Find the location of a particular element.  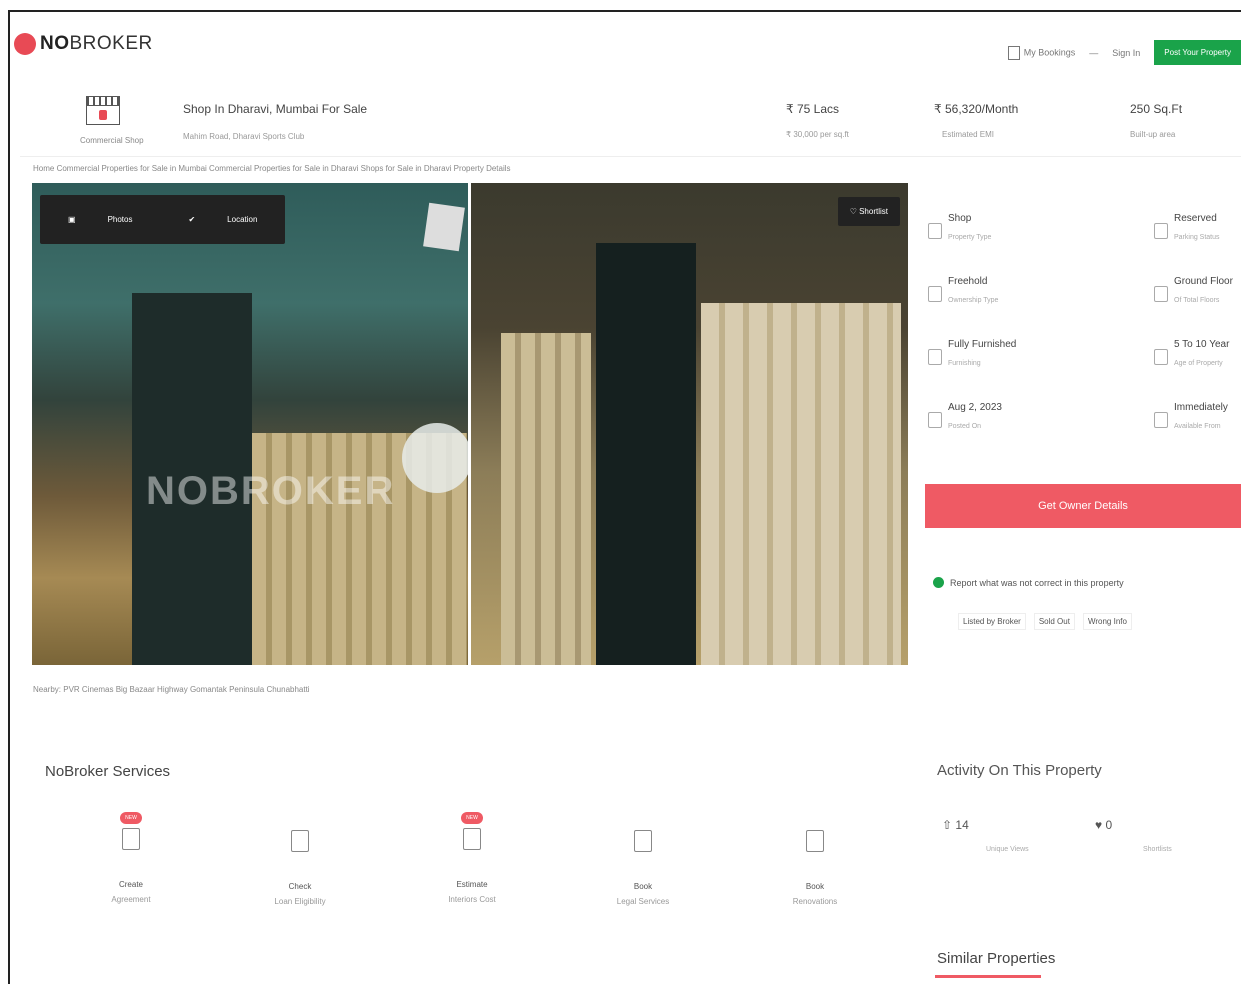

shortlists-count: ♥ 0 is located at coordinates (1104, 825).